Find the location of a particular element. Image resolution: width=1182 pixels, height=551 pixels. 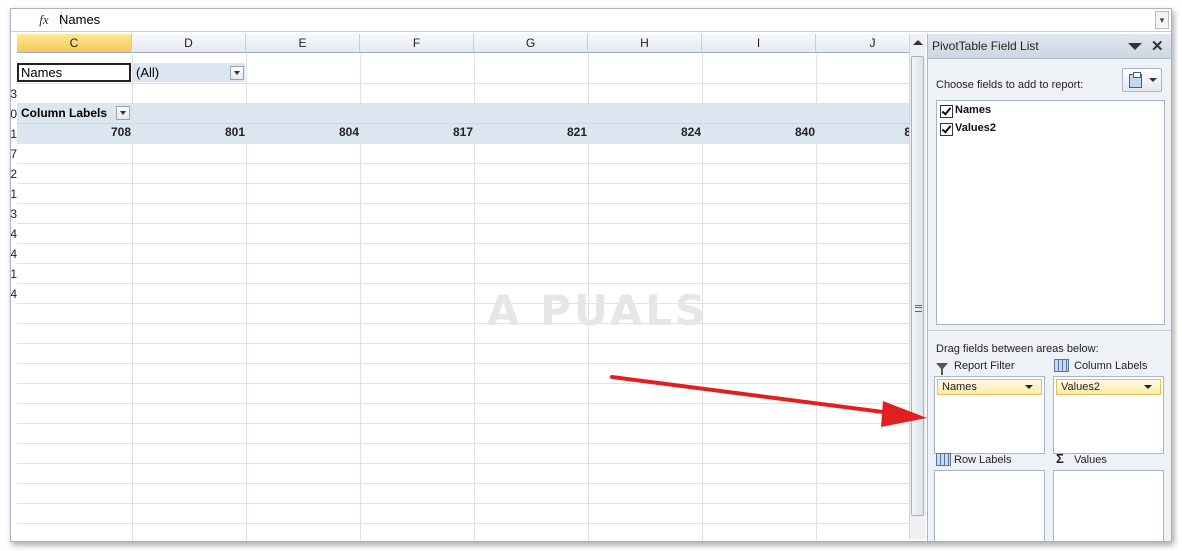

arrow-shaft is located at coordinates (751, 395).